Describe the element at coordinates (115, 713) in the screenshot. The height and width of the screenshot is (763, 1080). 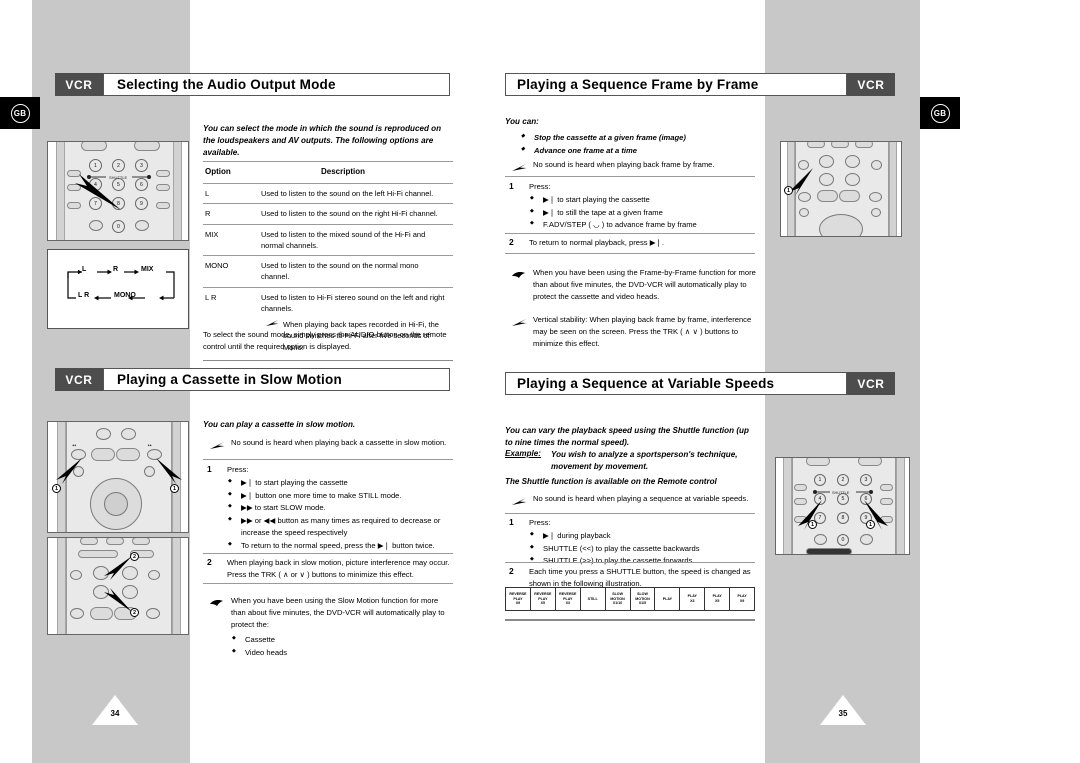
I see `page-number-left-label: 34` at that location.